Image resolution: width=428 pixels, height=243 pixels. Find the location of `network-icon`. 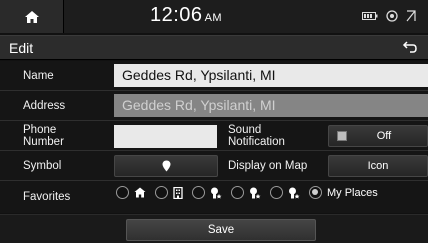

network-icon is located at coordinates (411, 16).